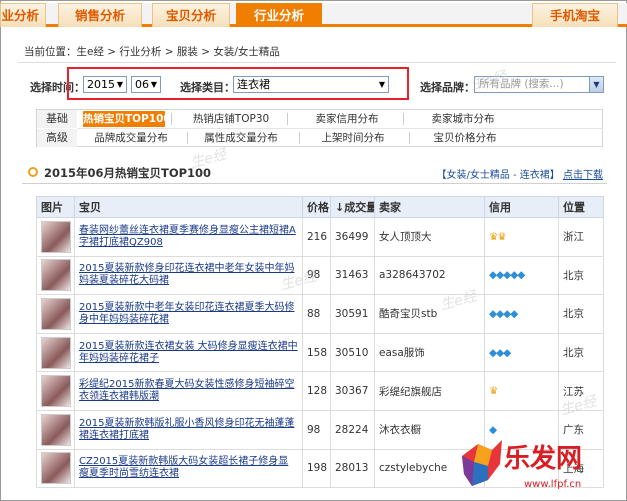 The width and height of the screenshot is (627, 501). What do you see at coordinates (429, 237) in the screenshot?
I see `item-seller: 女人顶顶大` at bounding box center [429, 237].